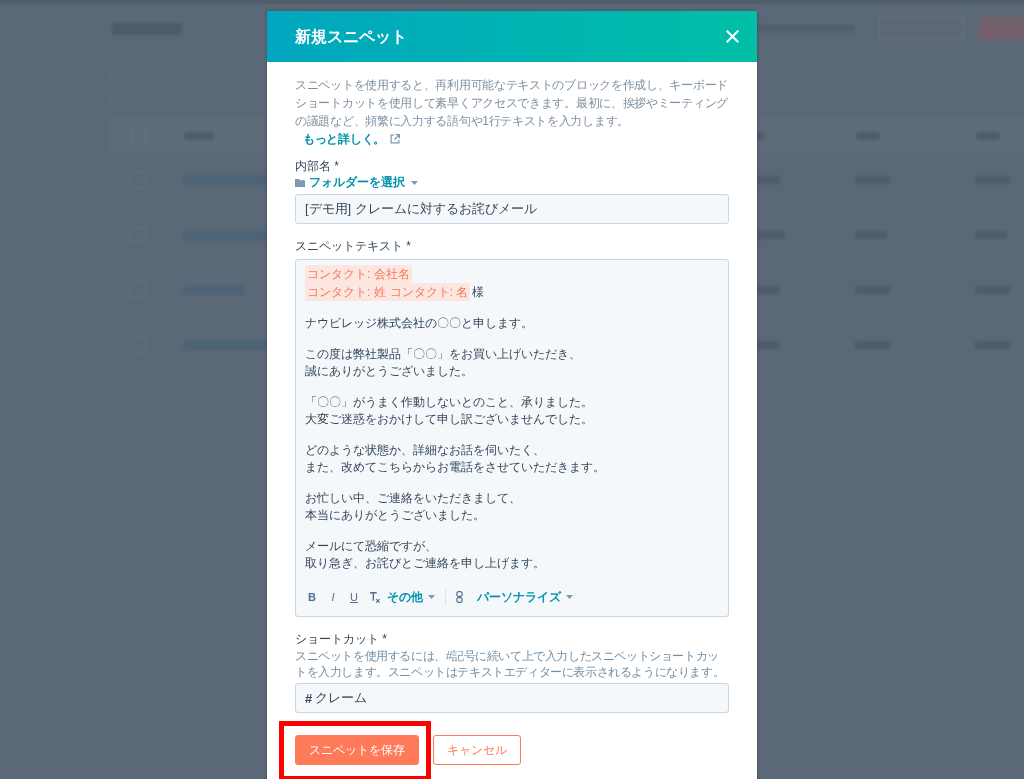 Image resolution: width=1024 pixels, height=779 pixels. Describe the element at coordinates (510, 664) in the screenshot. I see `help-text: スニペットを使用するには、#記号に続いて上で入力したスニペットショートカットを入力します。スニペットはテキストエディターに表示されるようになります。` at that location.